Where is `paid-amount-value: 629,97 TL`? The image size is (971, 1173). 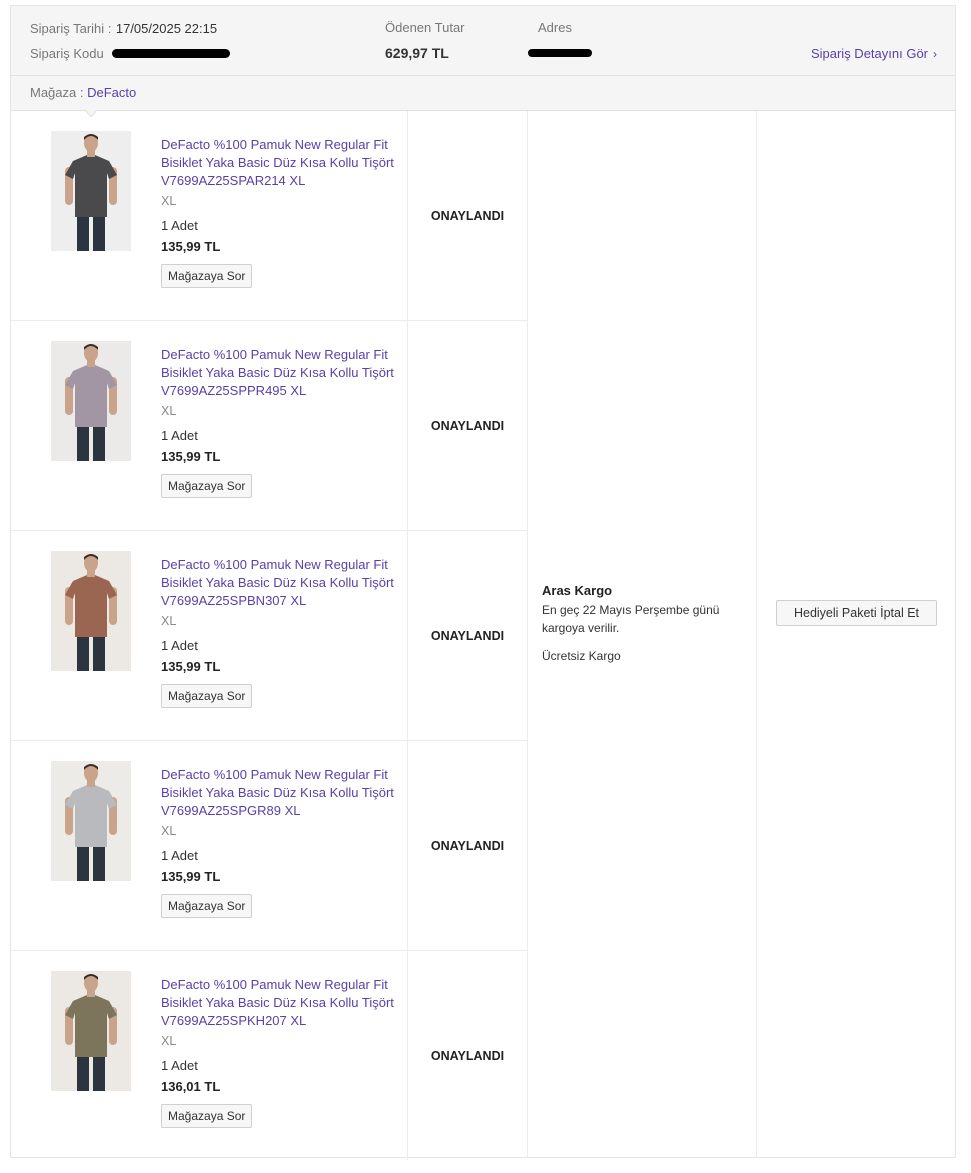
paid-amount-value: 629,97 TL is located at coordinates (417, 53).